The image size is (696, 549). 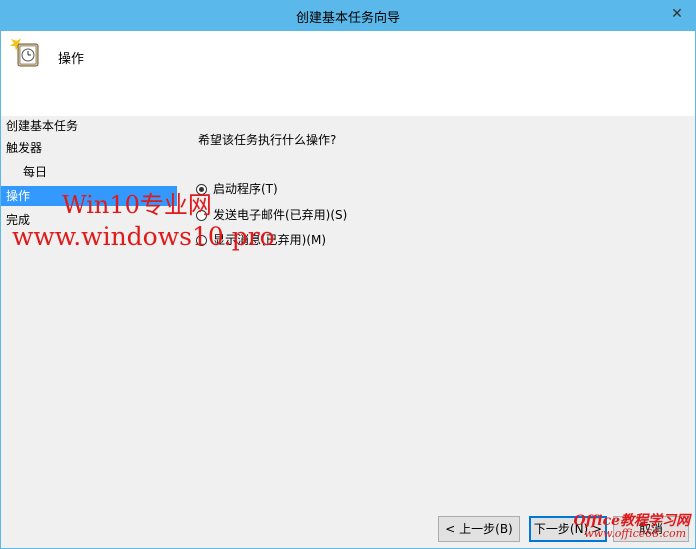 What do you see at coordinates (651, 529) in the screenshot?
I see `cancel-button: 取消` at bounding box center [651, 529].